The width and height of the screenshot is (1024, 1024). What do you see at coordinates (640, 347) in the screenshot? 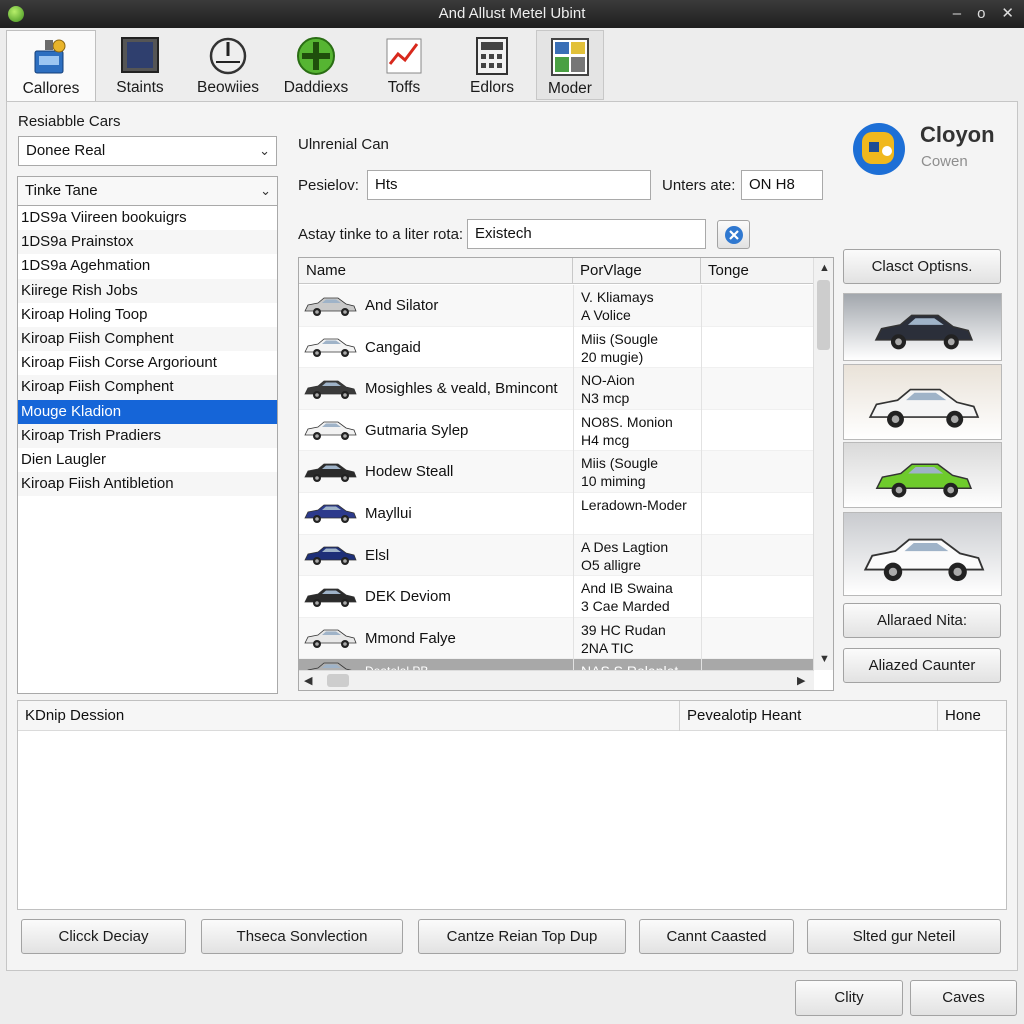
I see `car-package: Miis (Sougle 20 mugie)` at bounding box center [640, 347].